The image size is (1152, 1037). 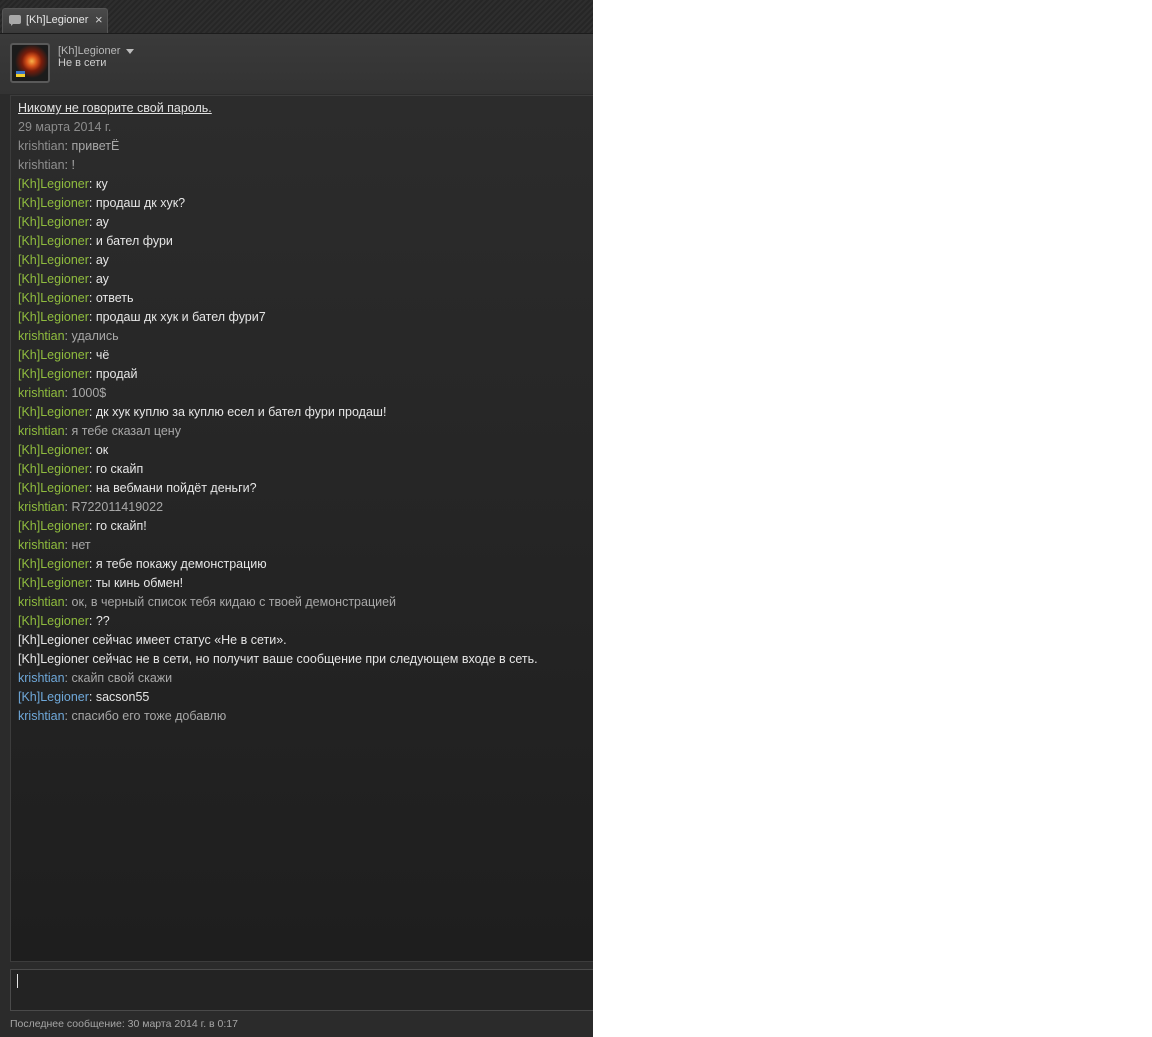 What do you see at coordinates (92, 146) in the screenshot?
I see `message-text: : приветЁ` at bounding box center [92, 146].